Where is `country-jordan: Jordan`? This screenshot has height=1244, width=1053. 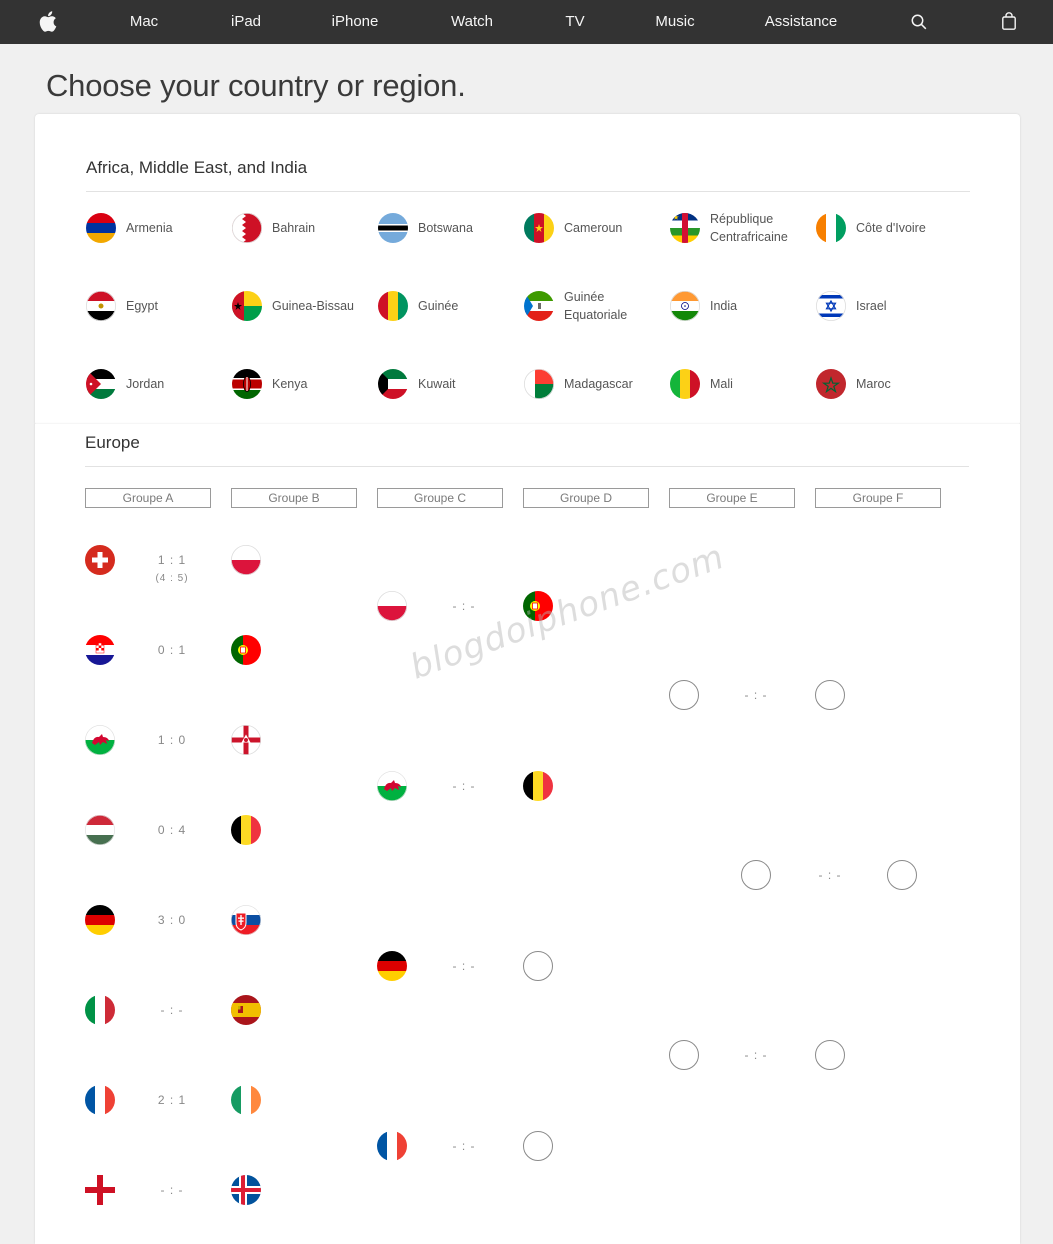 country-jordan: Jordan is located at coordinates (156, 384).